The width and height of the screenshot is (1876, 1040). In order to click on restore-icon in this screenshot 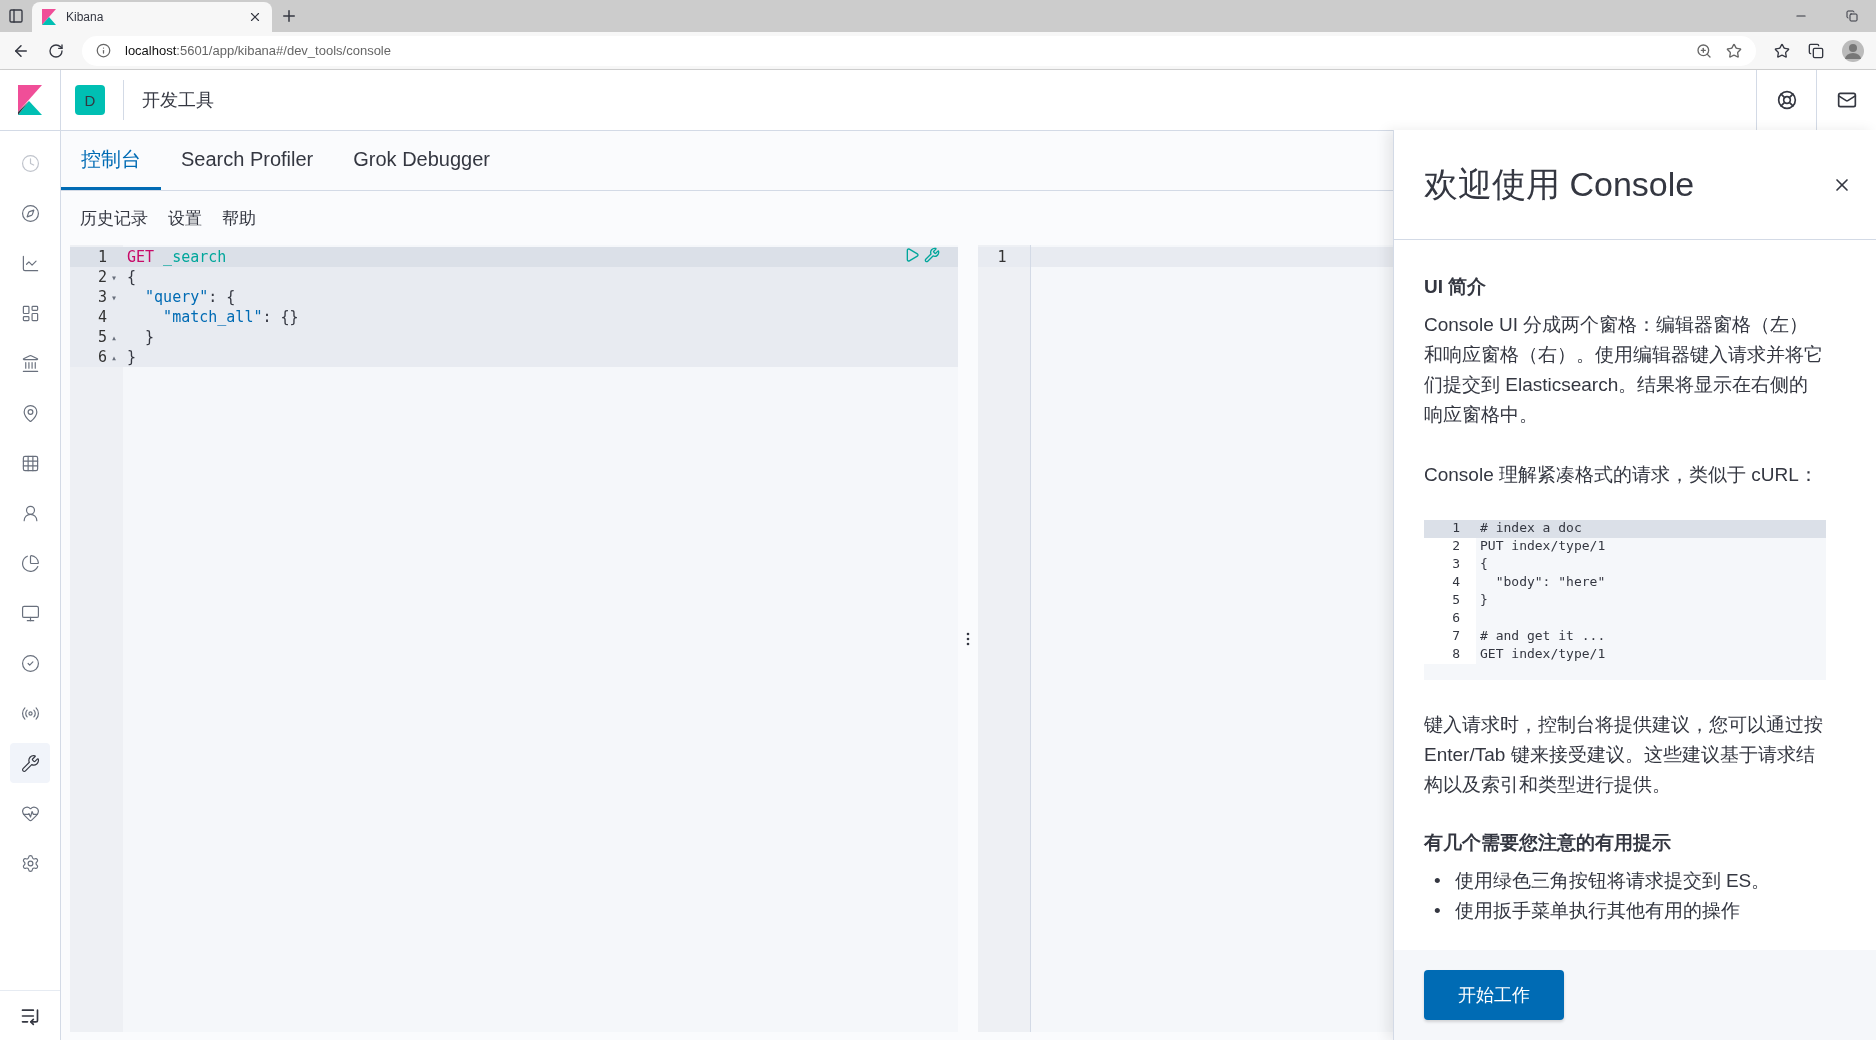, I will do `click(1852, 16)`.